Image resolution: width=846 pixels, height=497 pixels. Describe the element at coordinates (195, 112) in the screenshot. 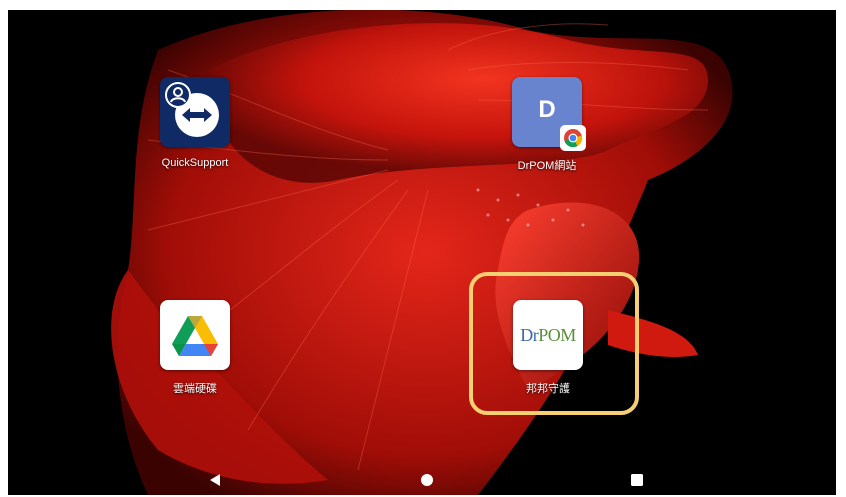

I see `teamviewer-quicksupport-icon` at that location.